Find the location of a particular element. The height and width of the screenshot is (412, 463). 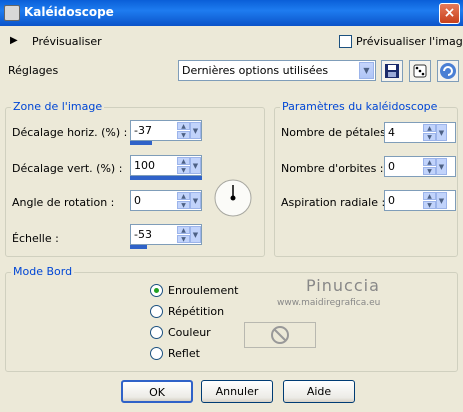

rotation-angle-label: Angle de rotation : is located at coordinates (63, 202).